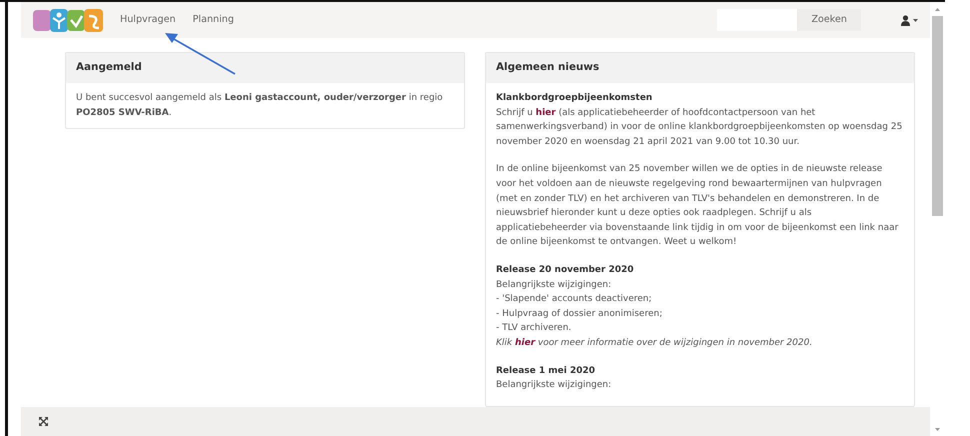 The height and width of the screenshot is (436, 970). Describe the element at coordinates (580, 314) in the screenshot. I see `news-text: - Hulpvraag of dossier anonimiseren;` at that location.